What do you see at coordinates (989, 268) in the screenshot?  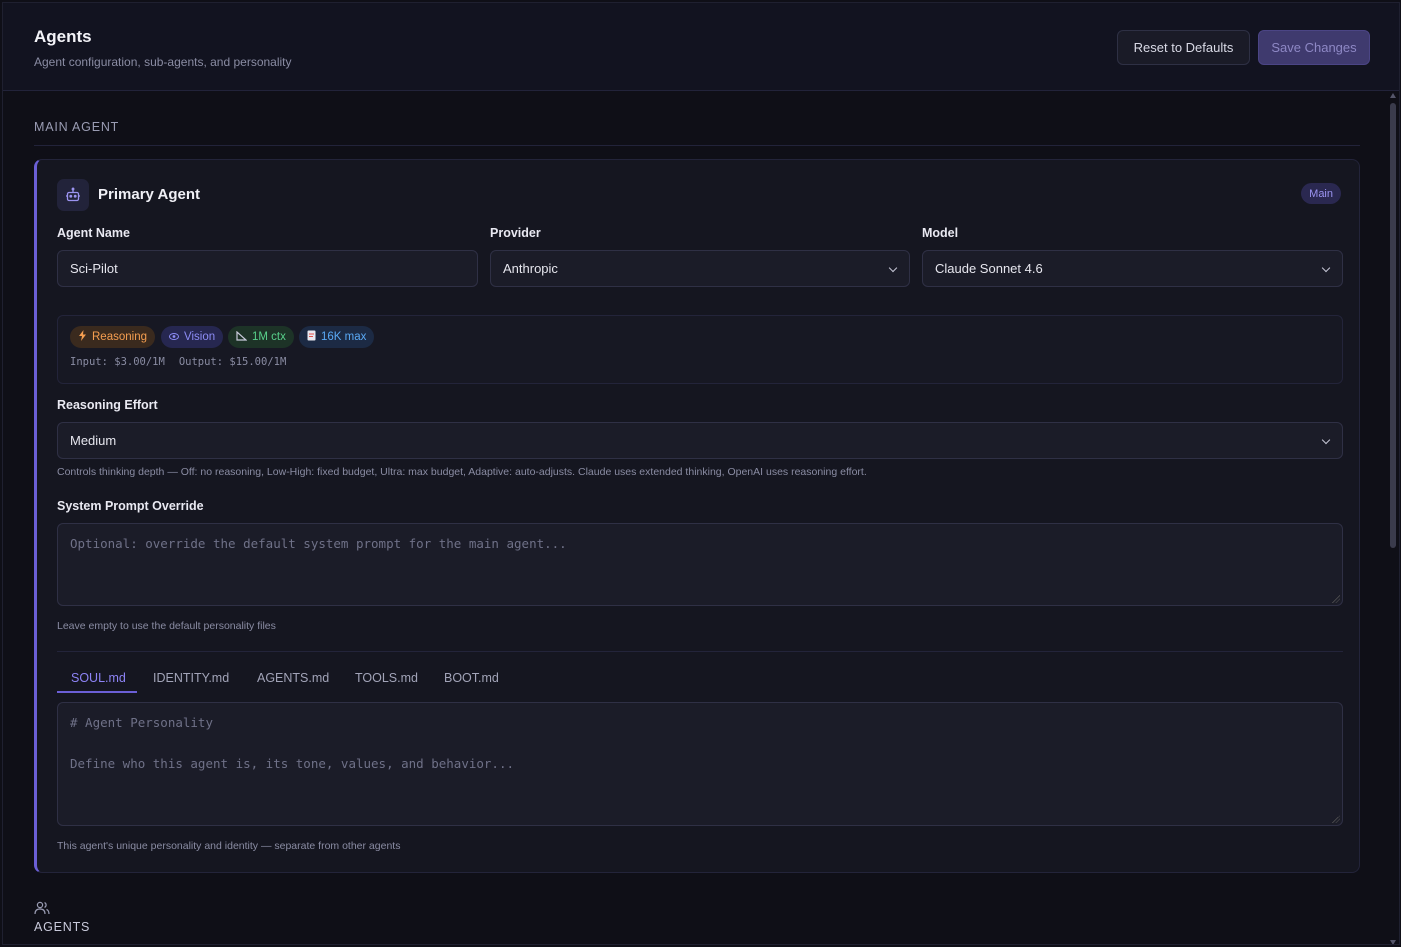 I see `model-value: Claude Sonnet 4.6` at bounding box center [989, 268].